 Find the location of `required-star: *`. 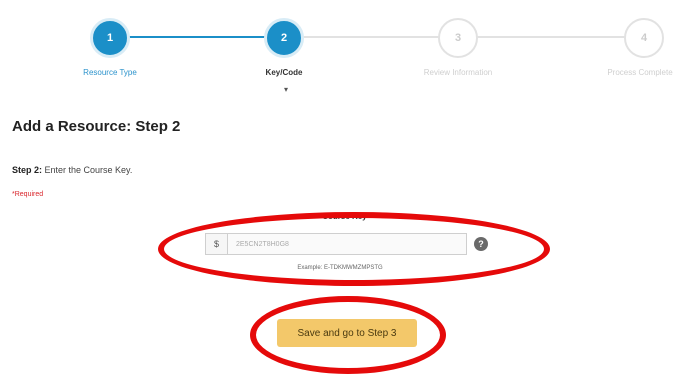

required-star: * is located at coordinates (368, 216).